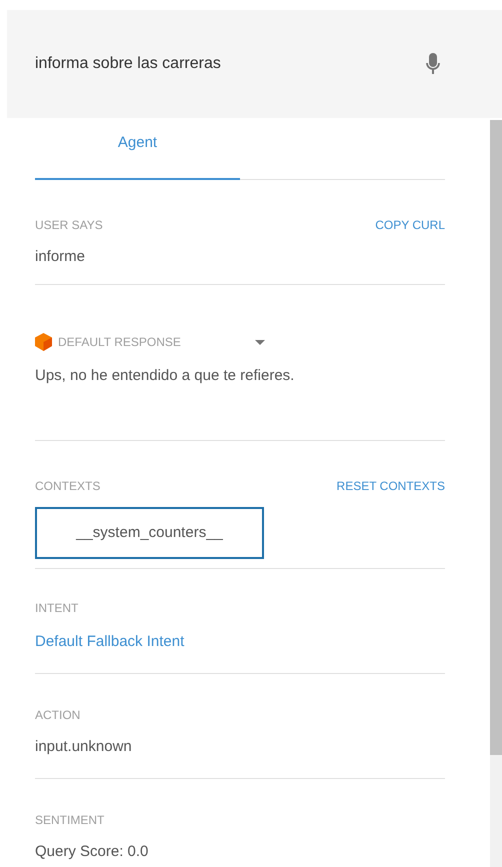 This screenshot has width=502, height=867. What do you see at coordinates (43, 342) in the screenshot?
I see `cube-icon` at bounding box center [43, 342].